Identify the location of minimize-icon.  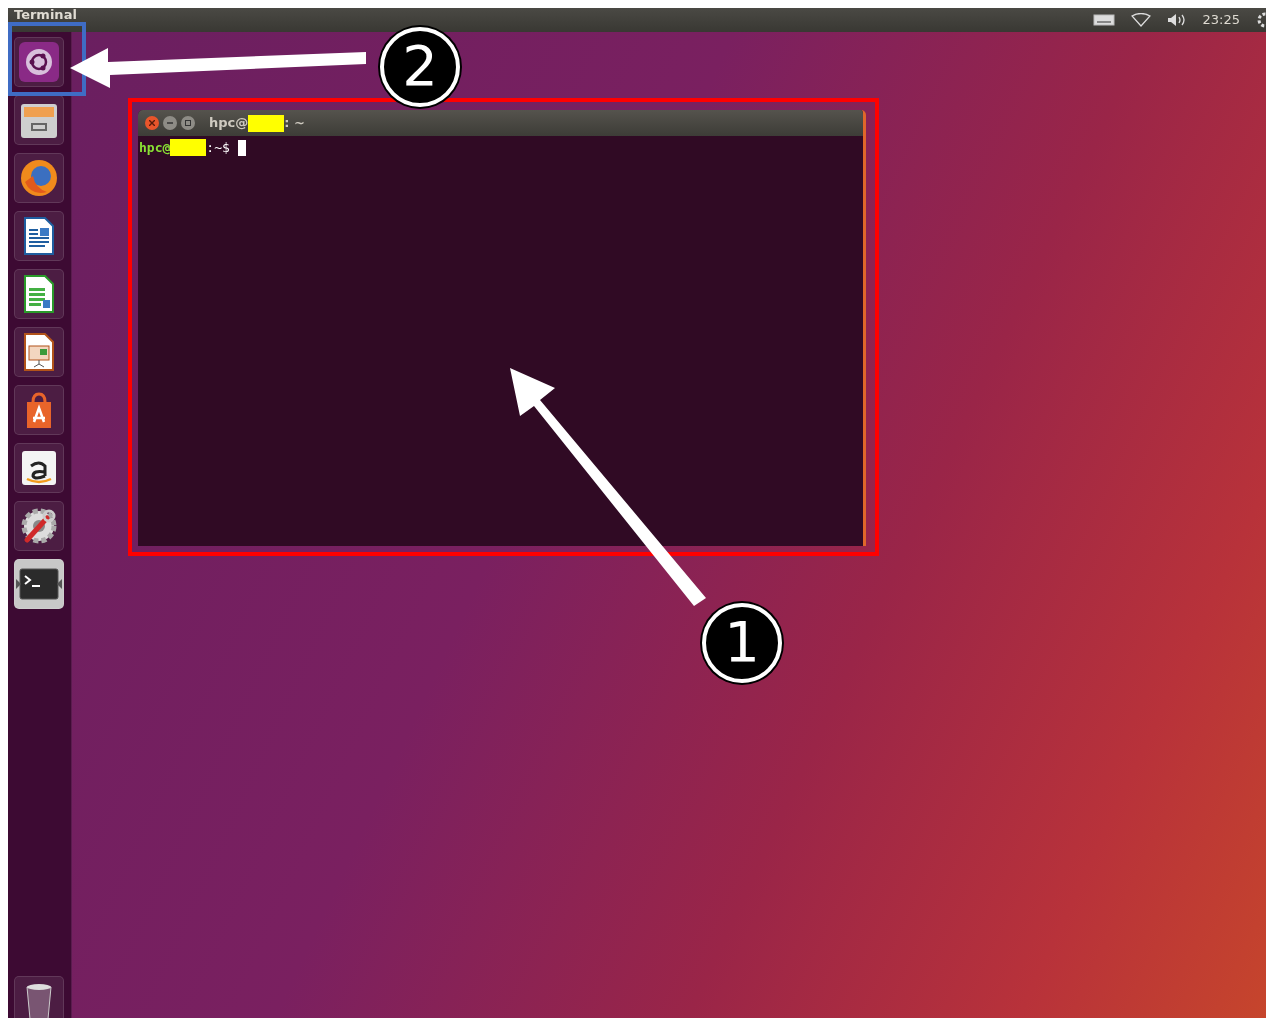
(170, 123).